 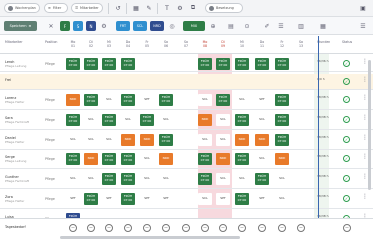 What do you see at coordinates (73, 44) in the screenshot?
I see `day-header: Mo 01` at bounding box center [73, 44].